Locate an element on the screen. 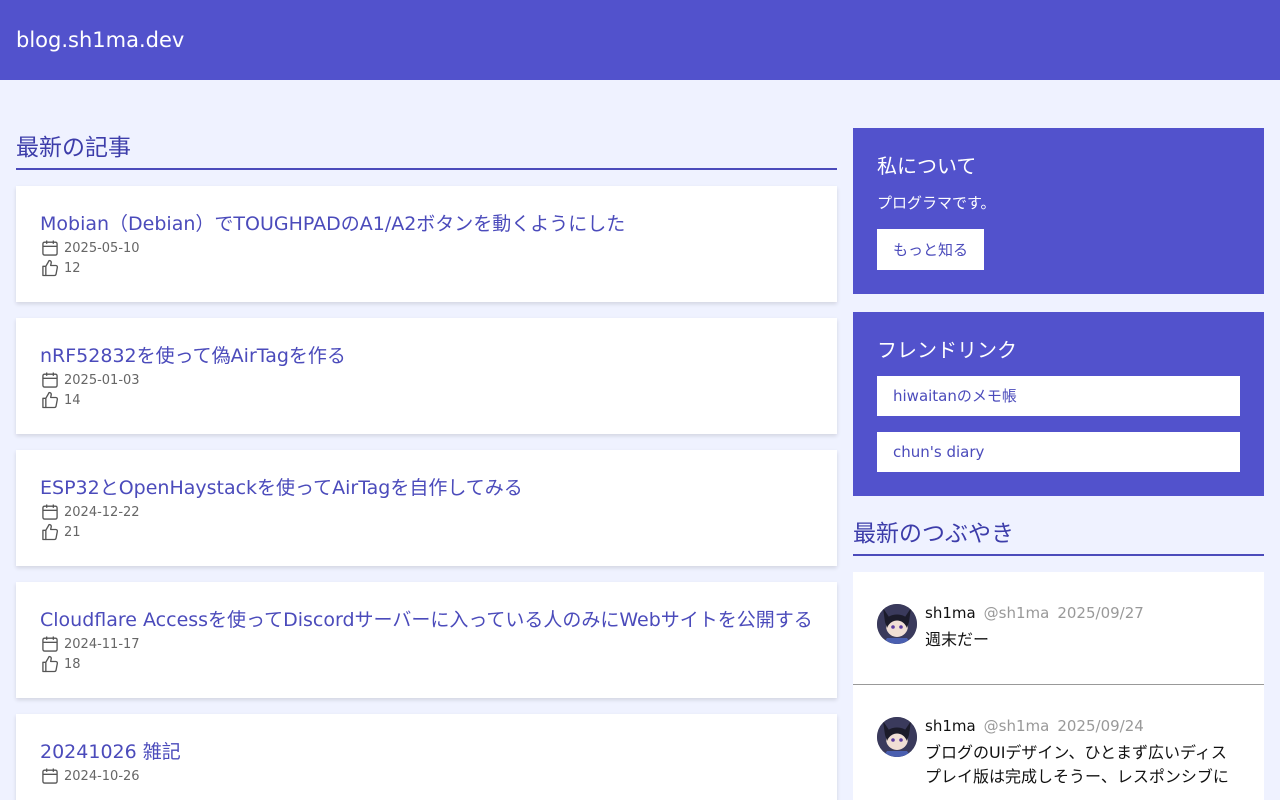 The width and height of the screenshot is (1280, 800). tweet-text: ブログのUIデザイン、ひとまず広いディスプレイ版は完成しそうー、レスポンシブに is located at coordinates (1077, 764).